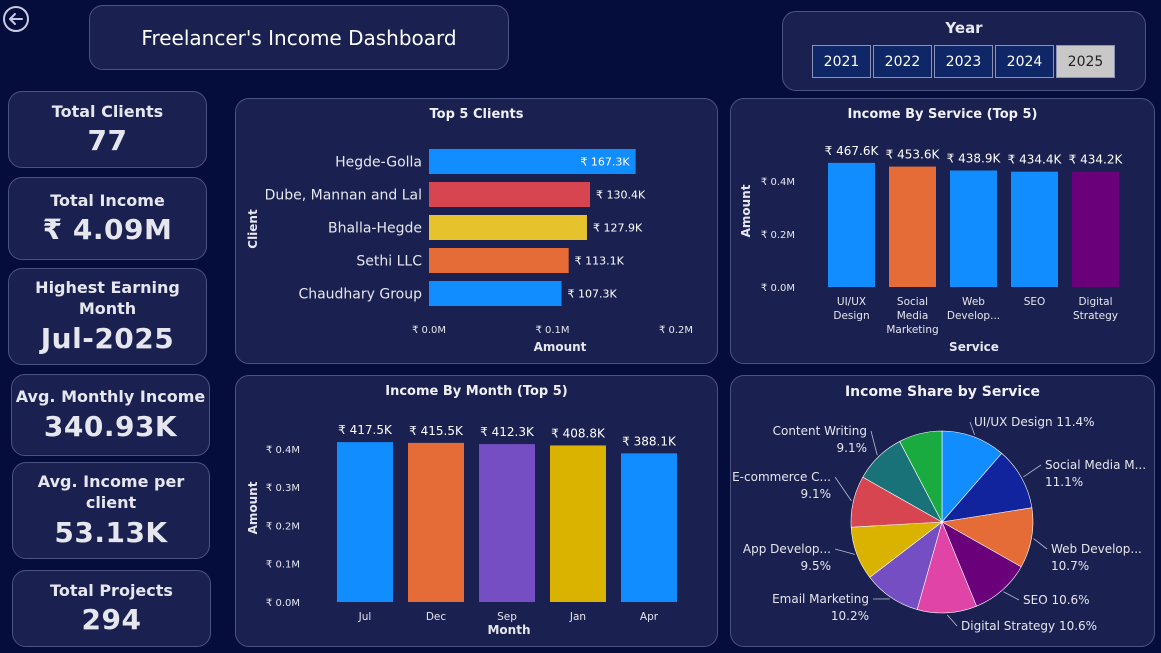  I want to click on kpi-card-total-income: Total Income ₹ 4.09M, so click(107, 218).